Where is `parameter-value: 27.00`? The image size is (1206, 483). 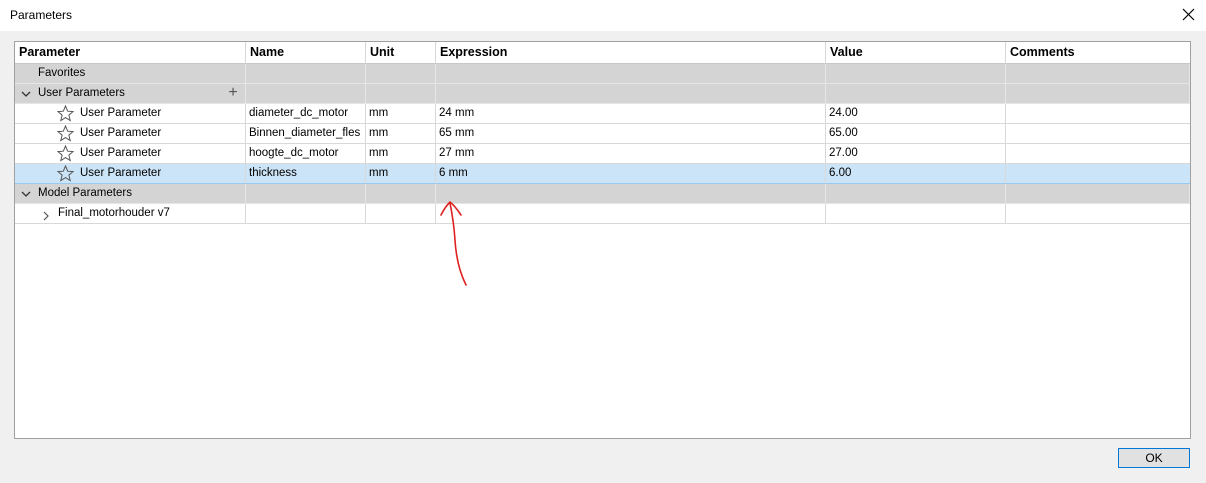
parameter-value: 27.00 is located at coordinates (916, 154).